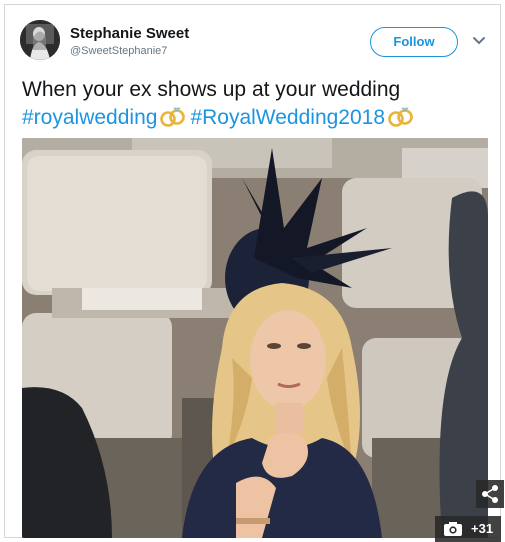 This screenshot has width=505, height=542. Describe the element at coordinates (40, 40) in the screenshot. I see `user-avatar` at that location.